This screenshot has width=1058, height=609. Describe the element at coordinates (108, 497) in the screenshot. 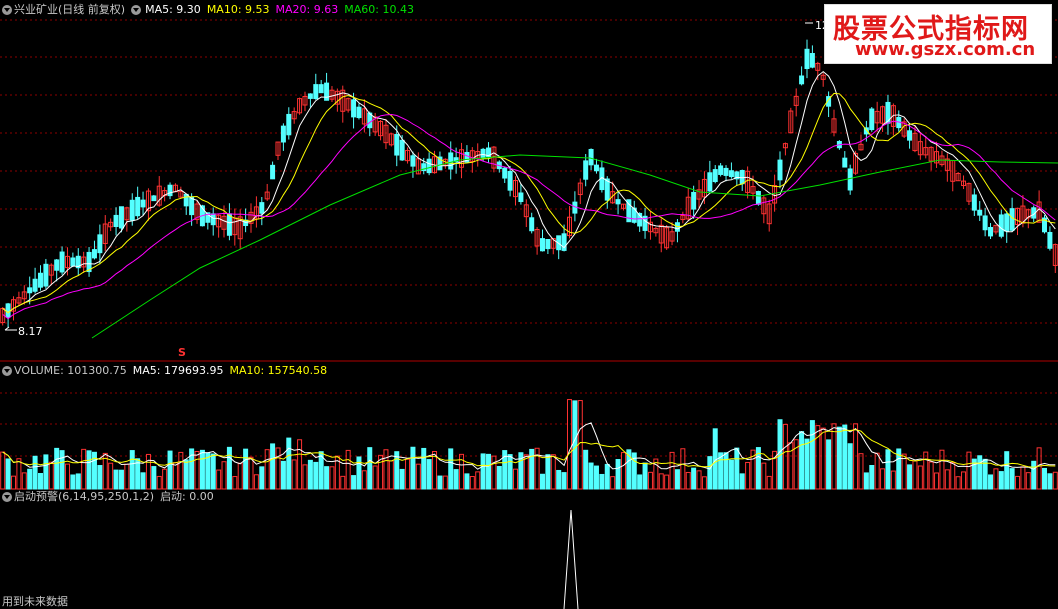

I see `indicator-panel-header: 启动预警(6,14,95,250,1,2) 启动: 0.00` at that location.